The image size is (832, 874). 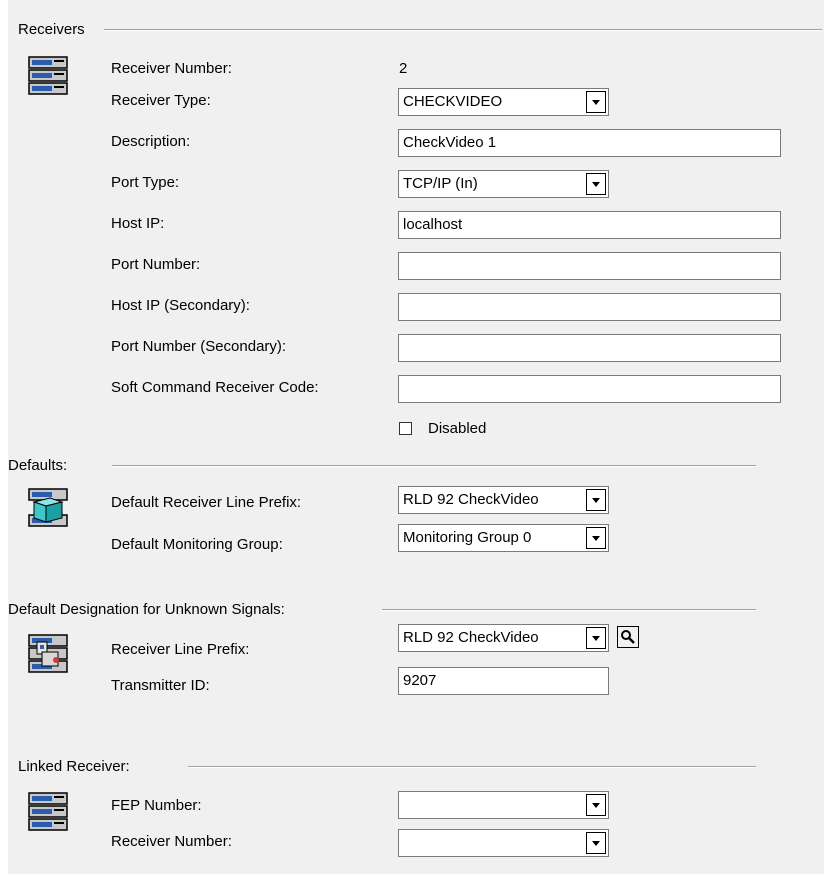 I want to click on port-number-secondary-field, so click(x=589, y=348).